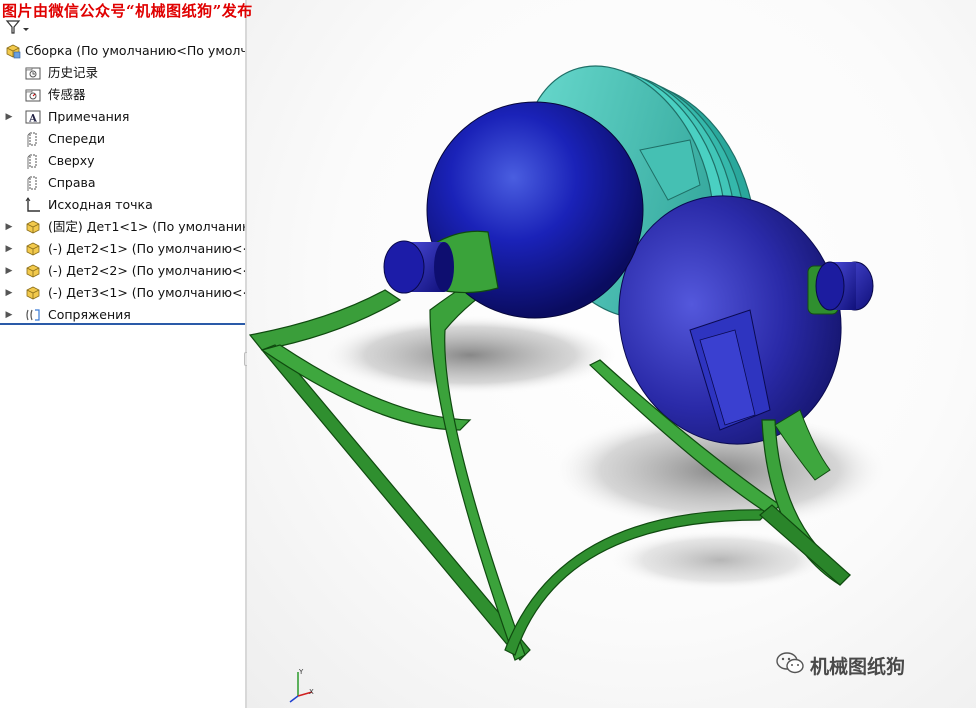 The width and height of the screenshot is (976, 708). Describe the element at coordinates (146, 292) in the screenshot. I see `tree-item-label: (-) Дет3<1> (По умолчанию<<П` at that location.